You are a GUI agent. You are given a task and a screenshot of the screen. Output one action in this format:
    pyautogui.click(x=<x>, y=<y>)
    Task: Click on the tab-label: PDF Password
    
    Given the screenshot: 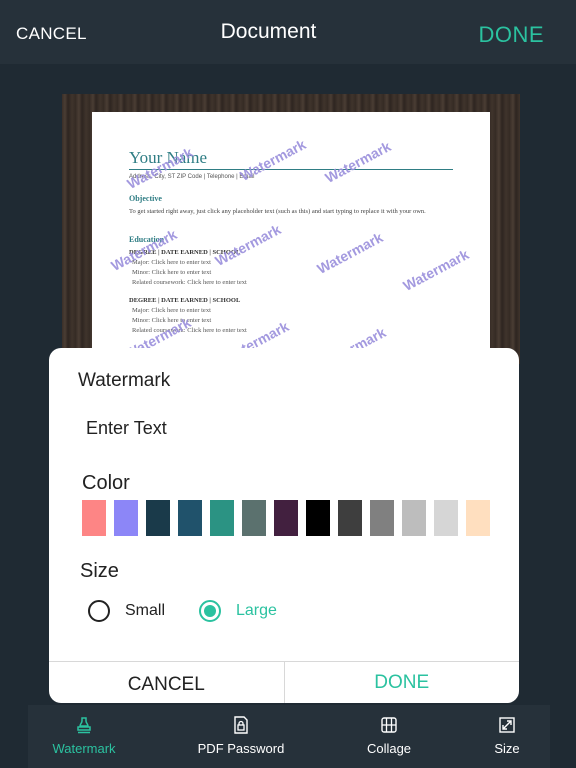 What is the action you would take?
    pyautogui.click(x=241, y=748)
    